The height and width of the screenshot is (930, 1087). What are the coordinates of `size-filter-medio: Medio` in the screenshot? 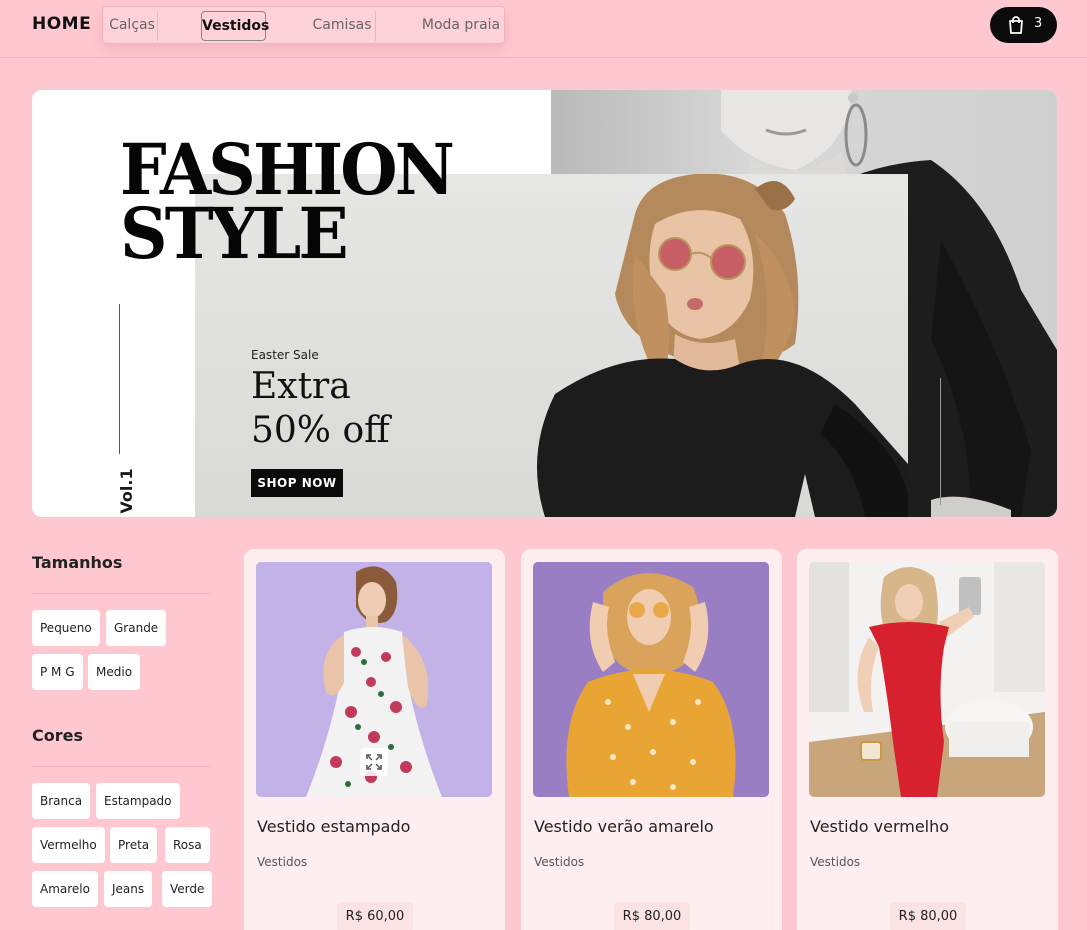 It's located at (114, 672).